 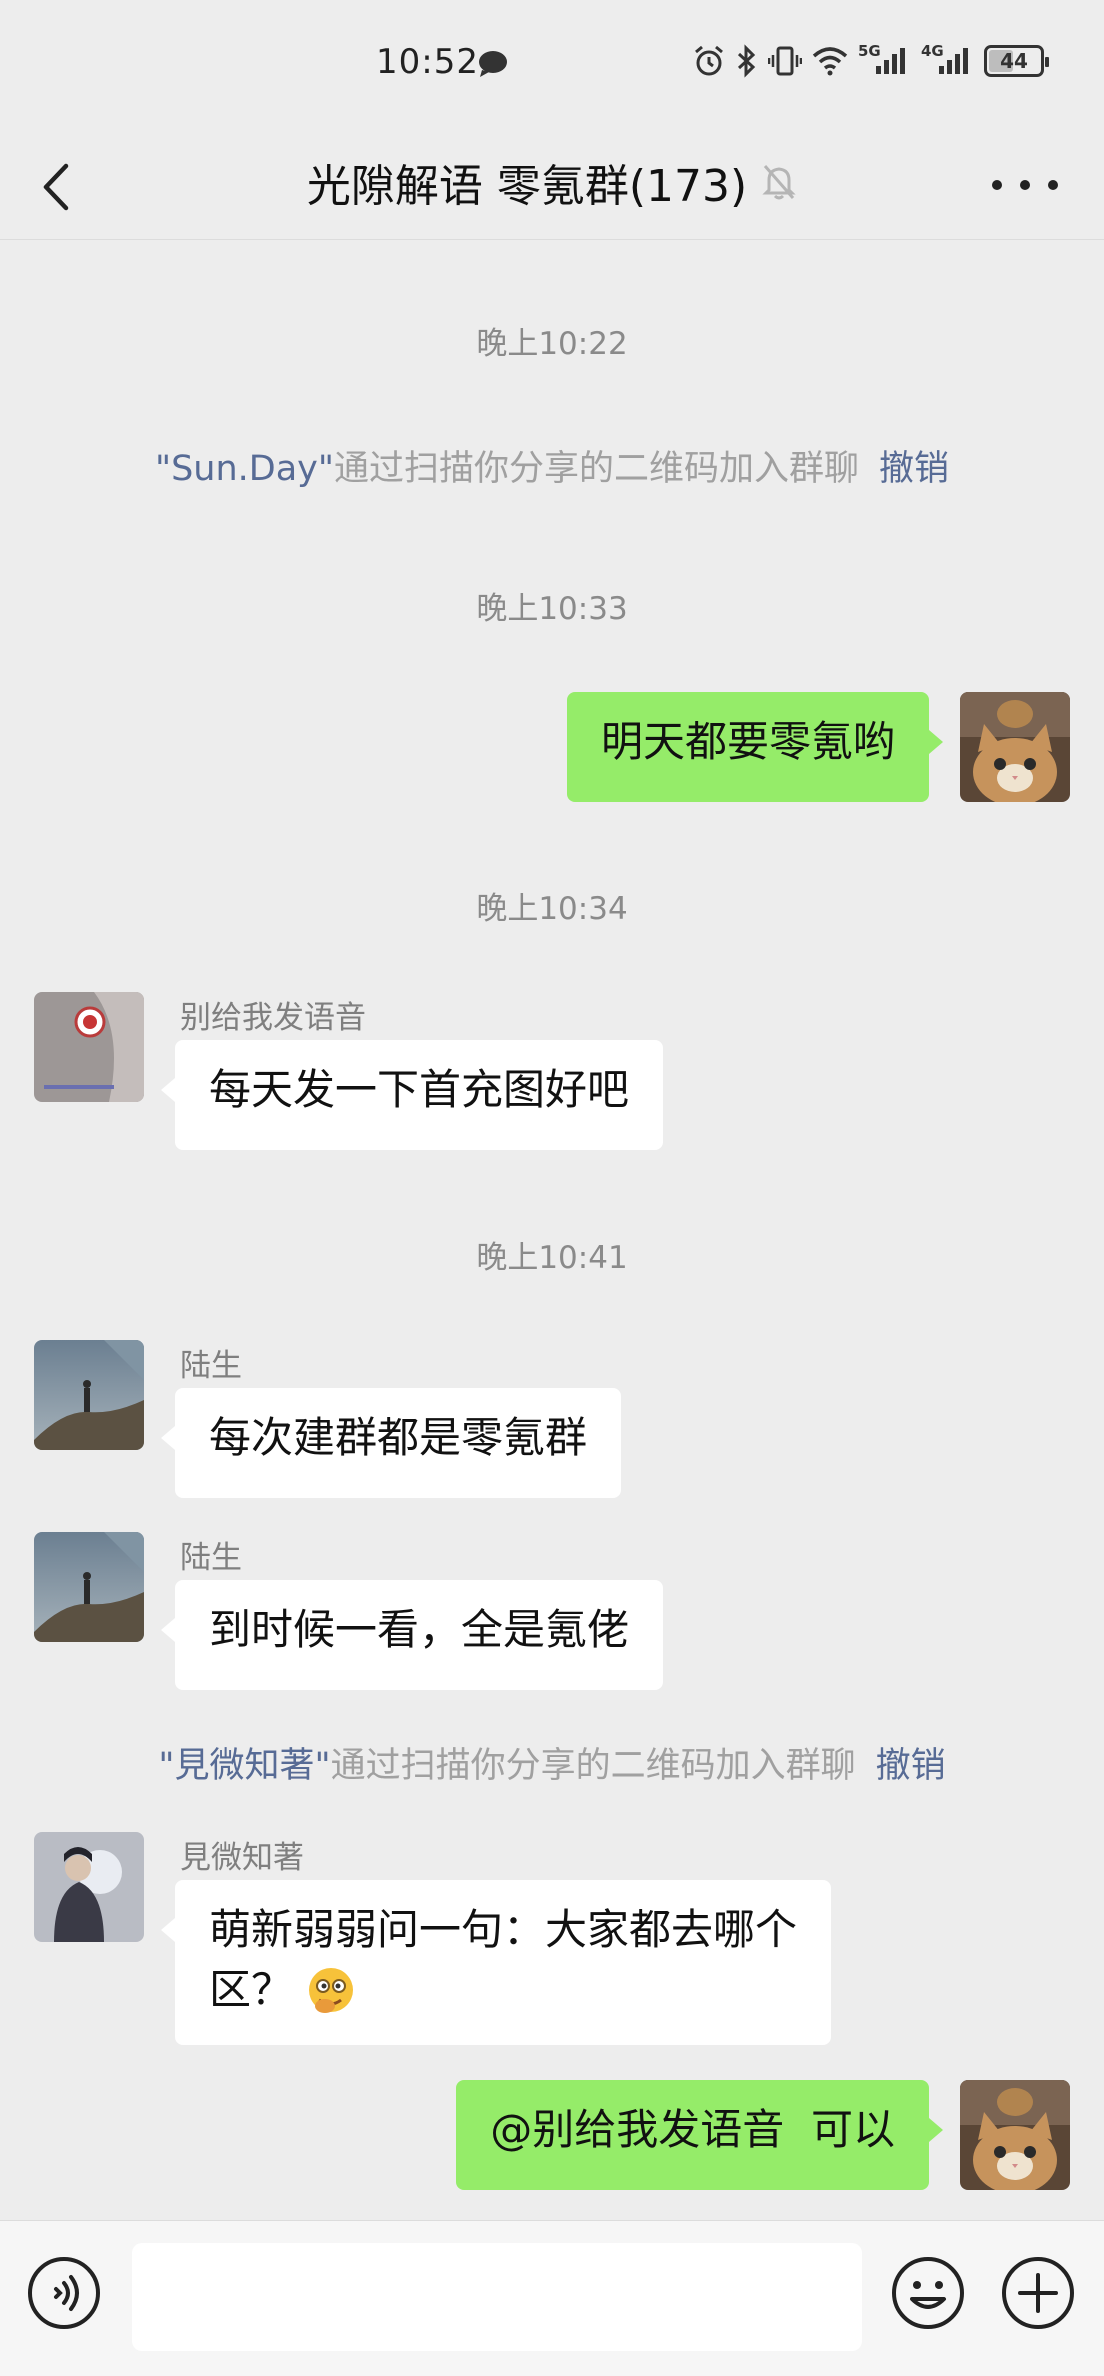 I want to click on battery-icon: 44, so click(x=1016, y=61).